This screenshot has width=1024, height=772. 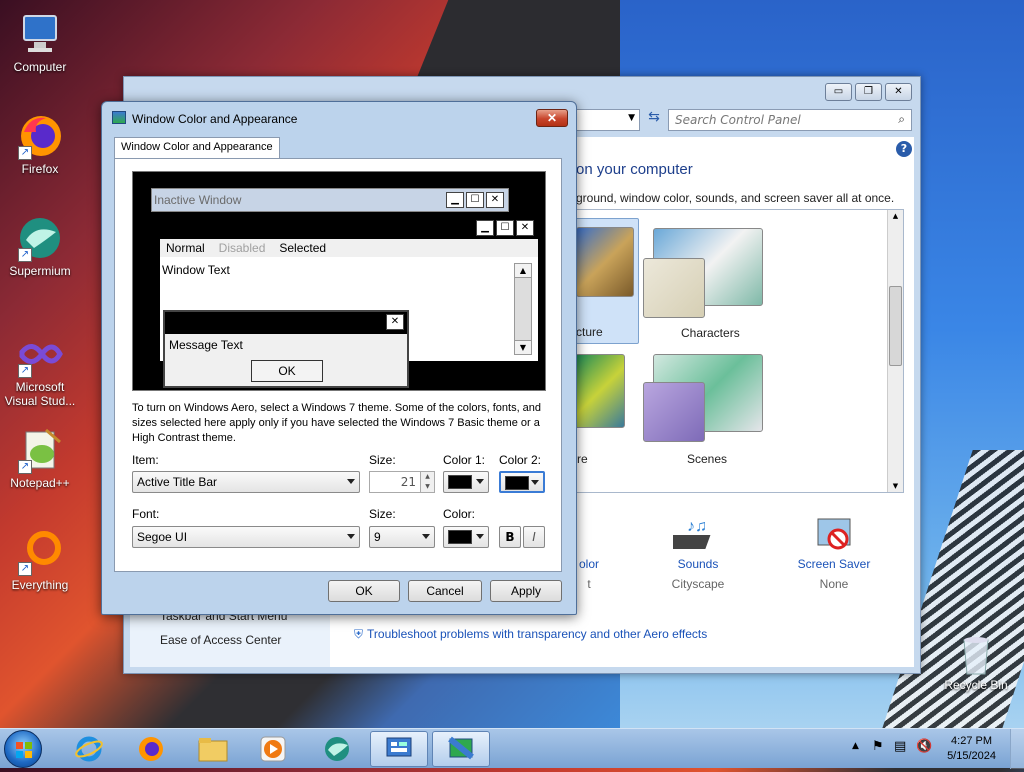 I want to click on desktop-icon-label: Everything, so click(x=40, y=585).